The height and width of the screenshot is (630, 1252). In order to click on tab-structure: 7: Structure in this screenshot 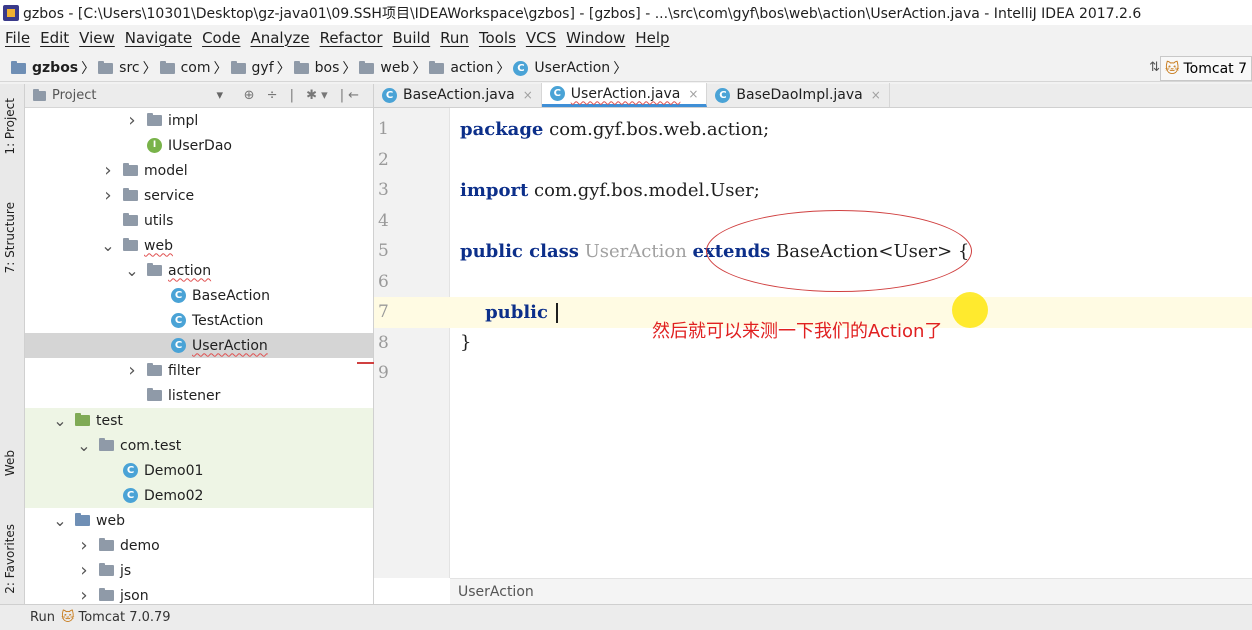, I will do `click(10, 237)`.